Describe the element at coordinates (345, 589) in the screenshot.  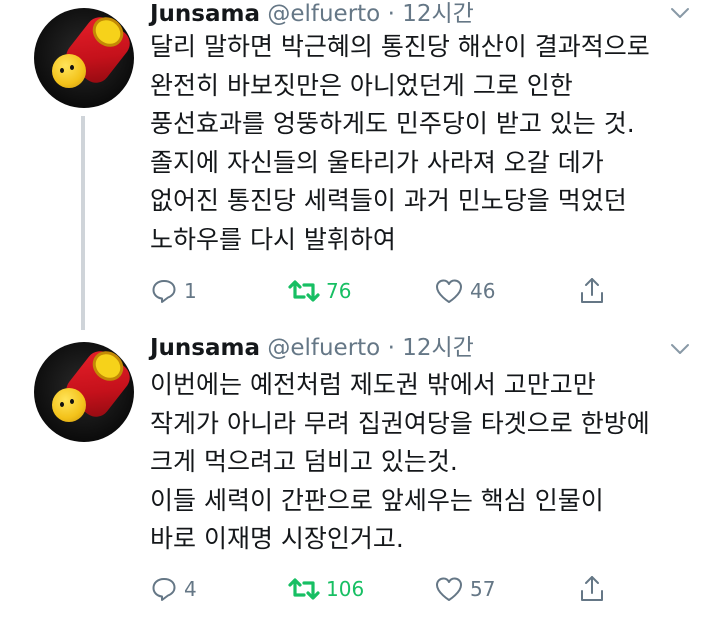
I see `retweet-count: 106` at that location.